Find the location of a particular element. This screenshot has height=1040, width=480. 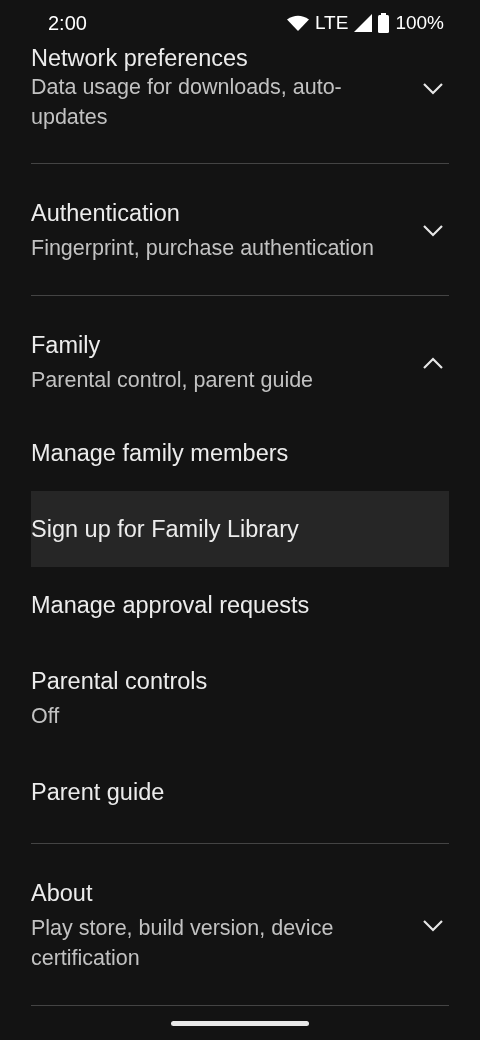

section-header: Authentication Fingerprint, purchase authentication is located at coordinates (240, 230).